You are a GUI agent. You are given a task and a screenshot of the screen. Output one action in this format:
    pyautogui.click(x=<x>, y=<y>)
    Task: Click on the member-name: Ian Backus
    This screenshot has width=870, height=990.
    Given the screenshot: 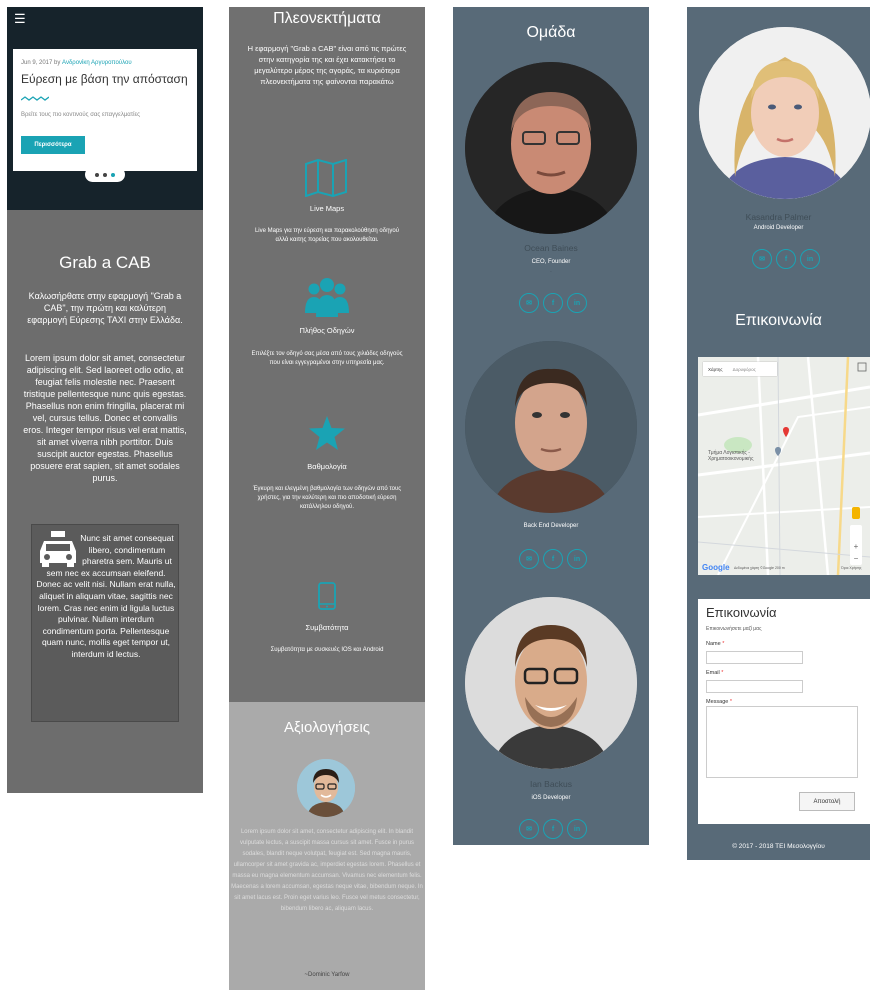 What is the action you would take?
    pyautogui.click(x=551, y=784)
    